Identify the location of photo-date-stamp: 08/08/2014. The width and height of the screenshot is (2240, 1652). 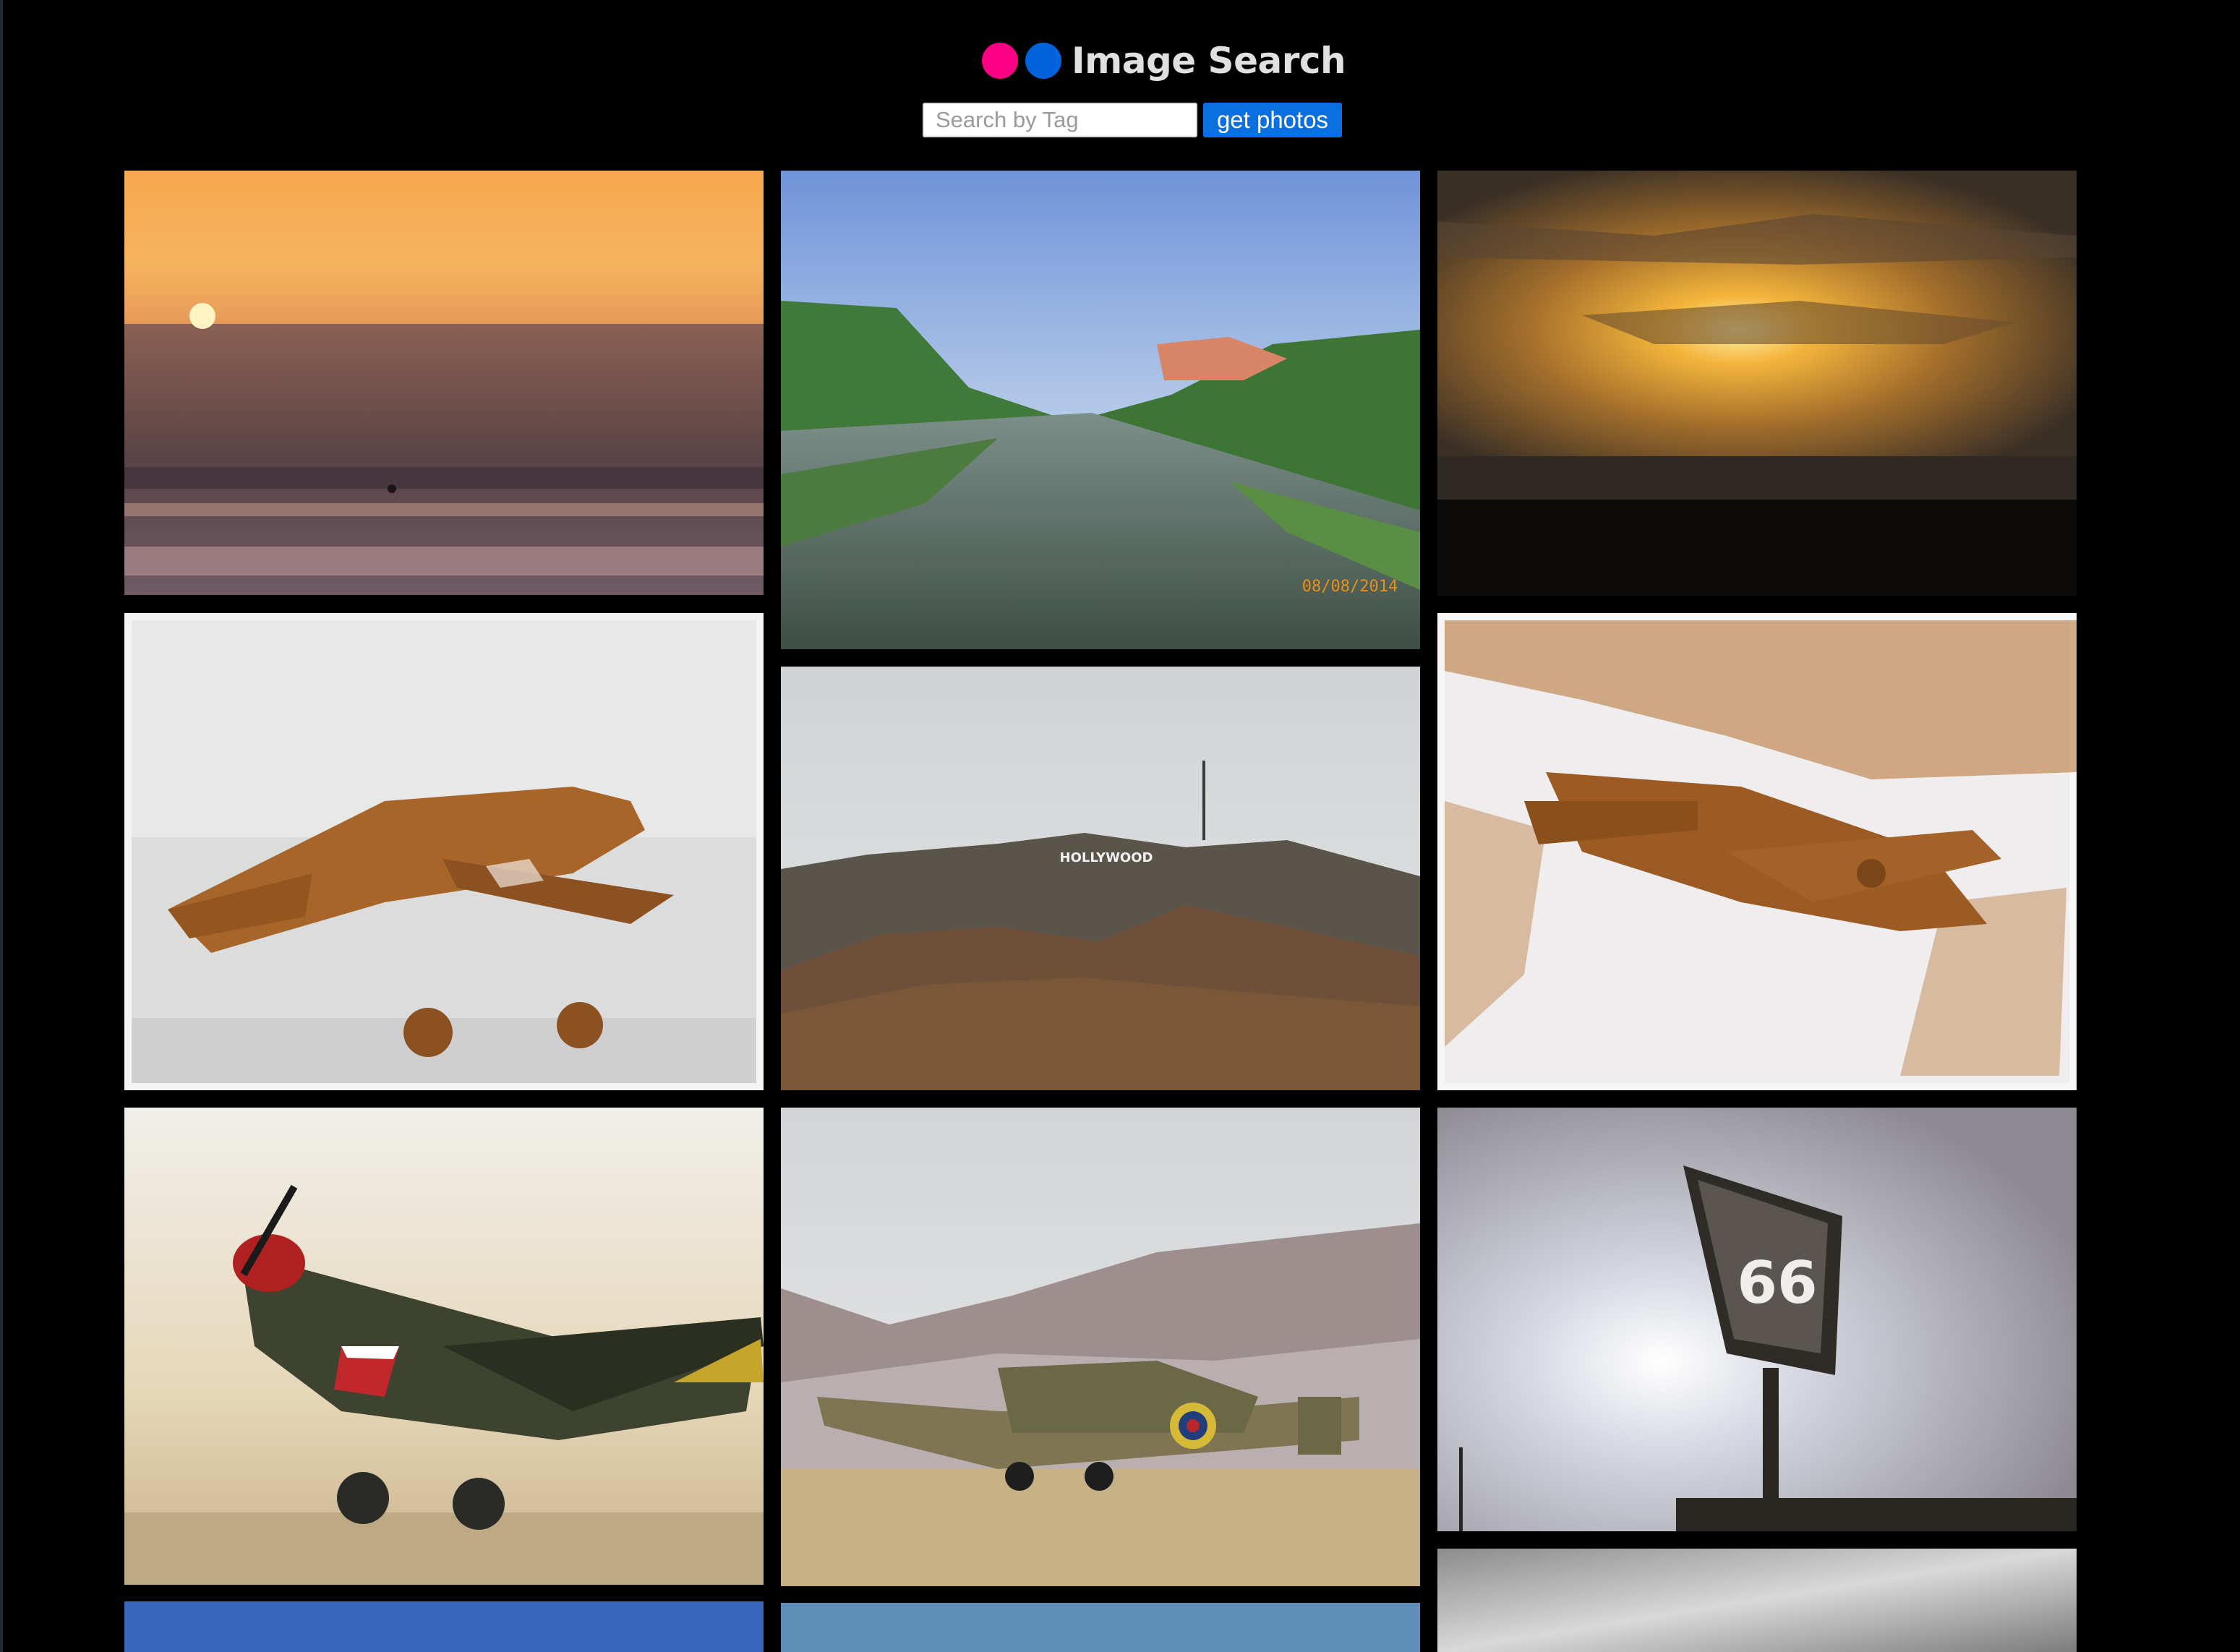
(1350, 587).